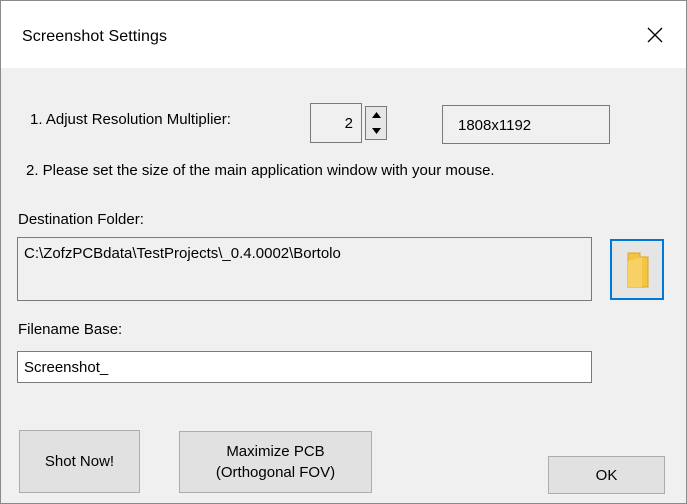  I want to click on multiplier-field: 2, so click(336, 123).